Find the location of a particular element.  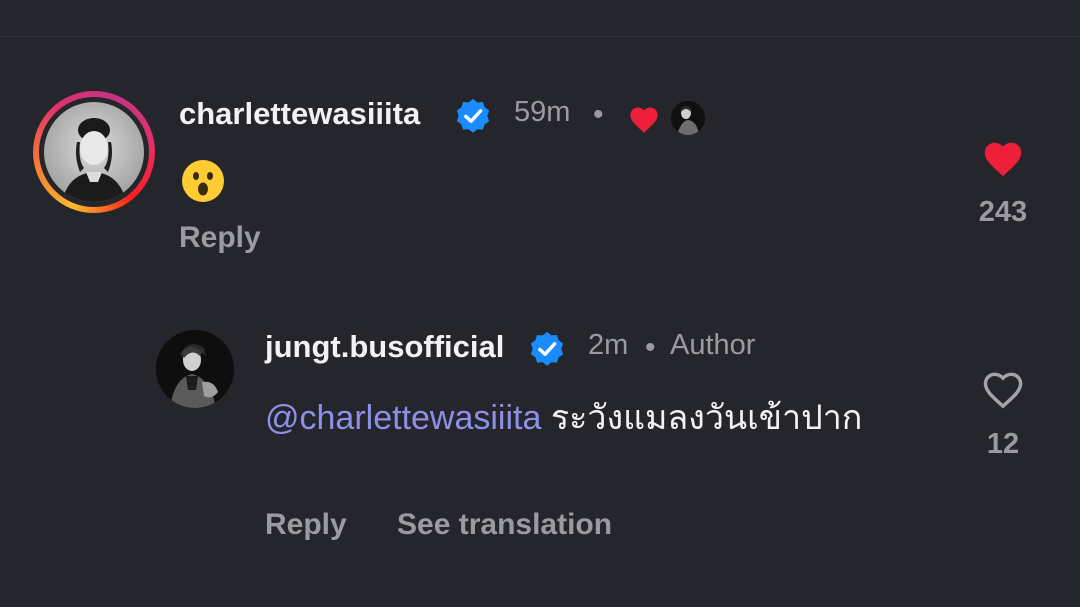

surprised-face-emoji is located at coordinates (203, 181).